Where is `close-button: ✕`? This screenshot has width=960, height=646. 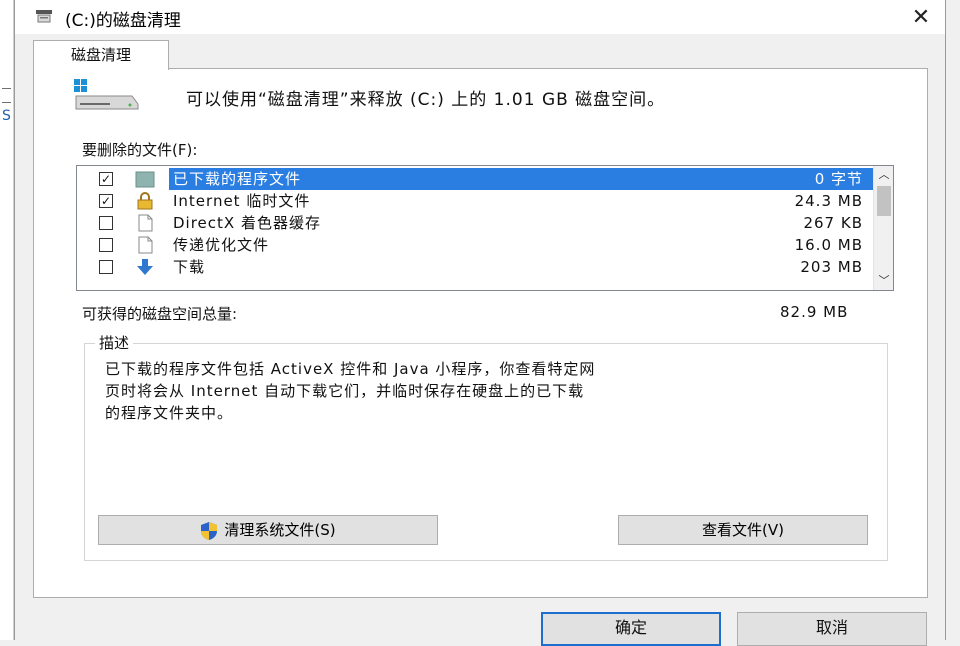 close-button: ✕ is located at coordinates (921, 17).